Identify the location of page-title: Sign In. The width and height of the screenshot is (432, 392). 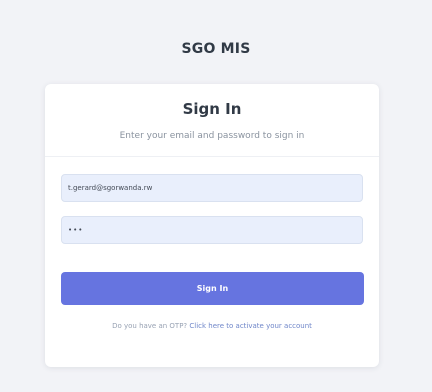
(212, 109).